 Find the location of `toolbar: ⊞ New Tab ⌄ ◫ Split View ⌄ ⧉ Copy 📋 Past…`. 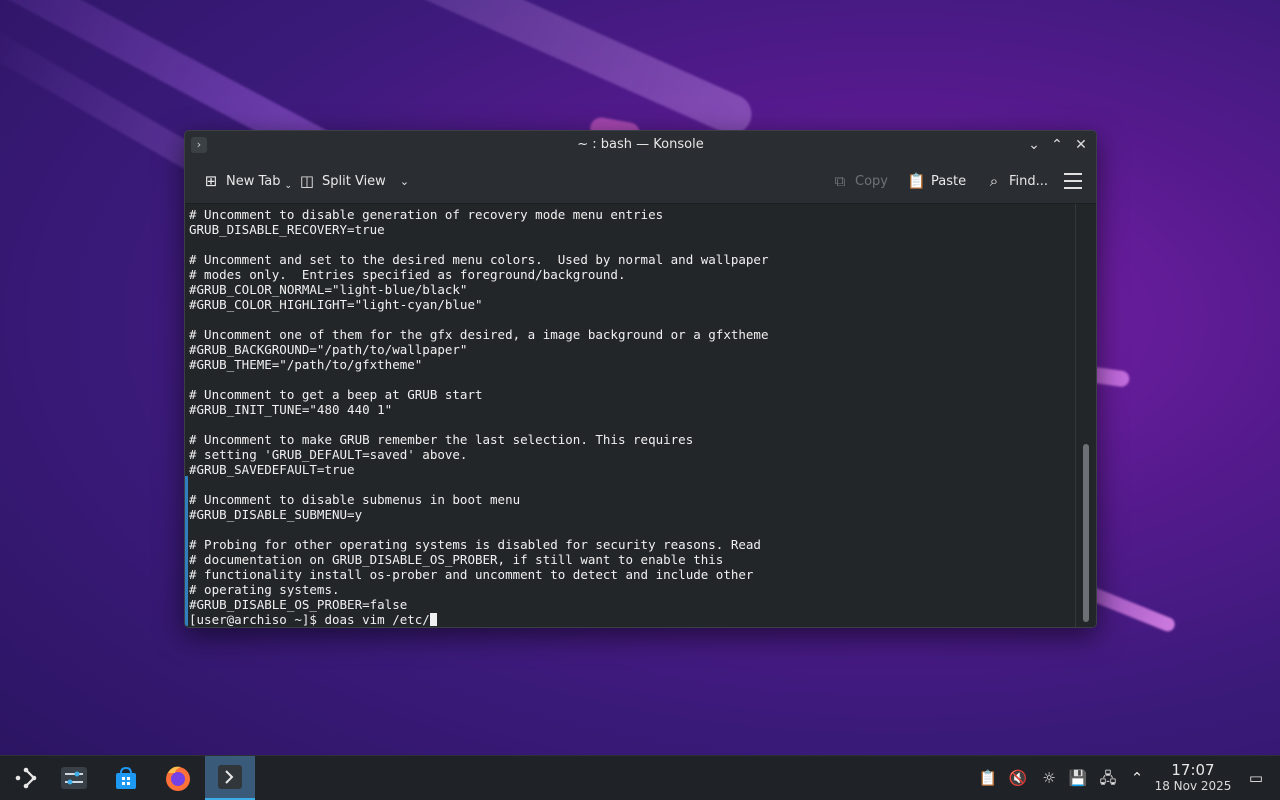

toolbar: ⊞ New Tab ⌄ ◫ Split View ⌄ ⧉ Copy 📋 Past… is located at coordinates (640, 181).